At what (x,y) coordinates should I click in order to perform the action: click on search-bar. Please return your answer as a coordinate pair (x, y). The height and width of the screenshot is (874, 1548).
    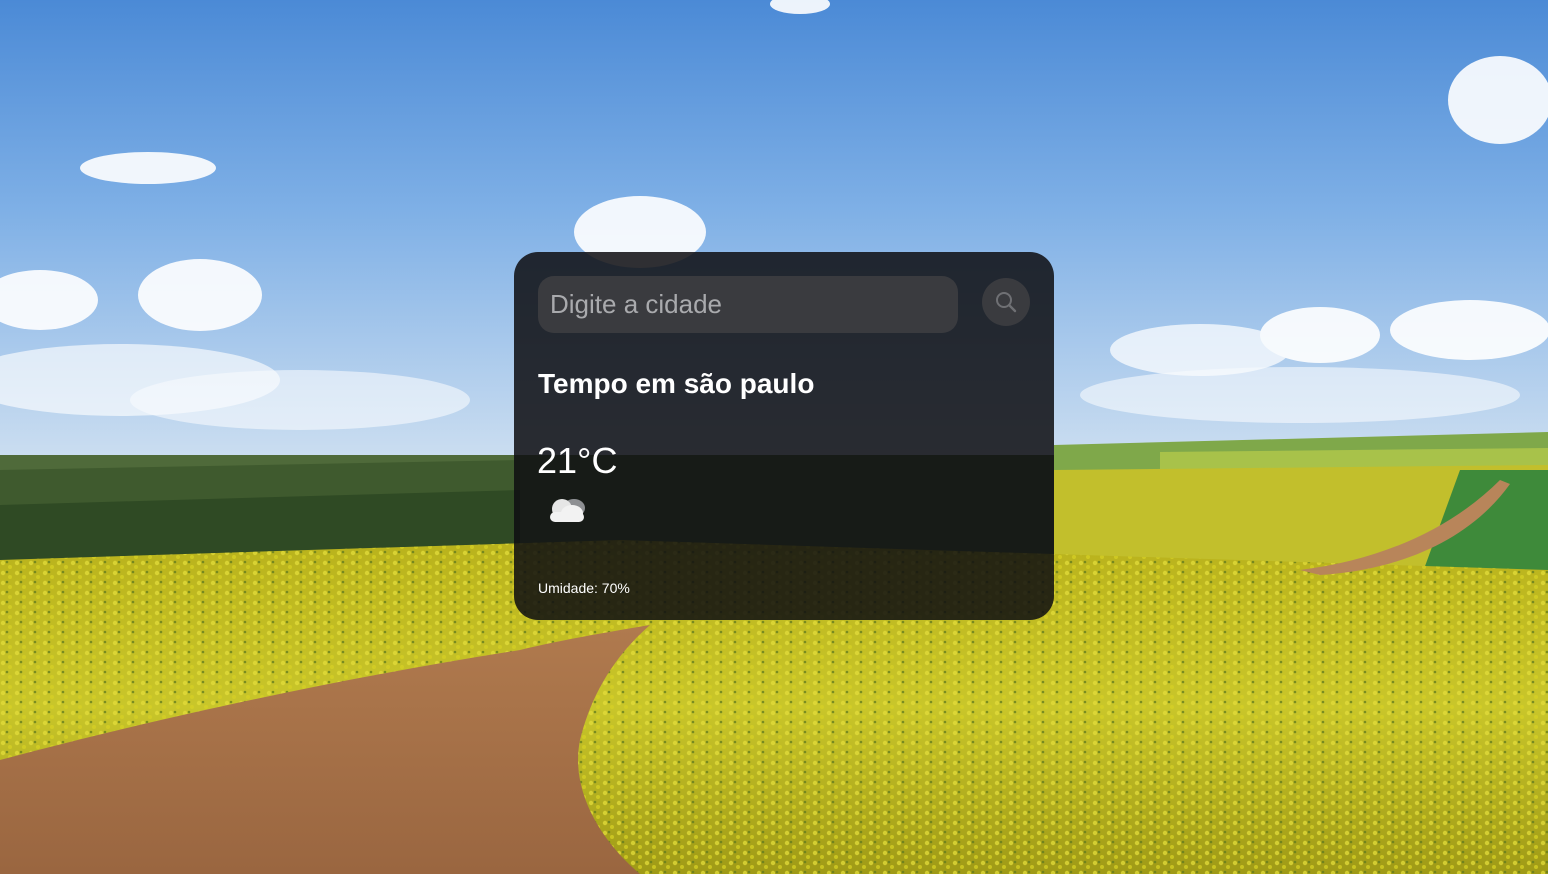
    Looking at the image, I should click on (784, 304).